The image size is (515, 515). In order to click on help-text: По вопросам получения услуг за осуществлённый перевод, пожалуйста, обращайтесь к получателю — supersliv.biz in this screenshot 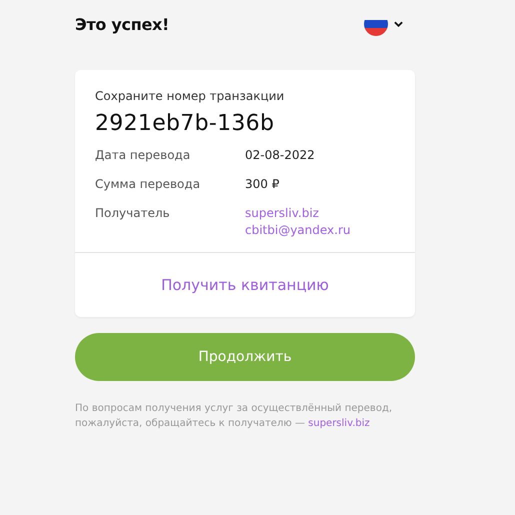, I will do `click(234, 416)`.